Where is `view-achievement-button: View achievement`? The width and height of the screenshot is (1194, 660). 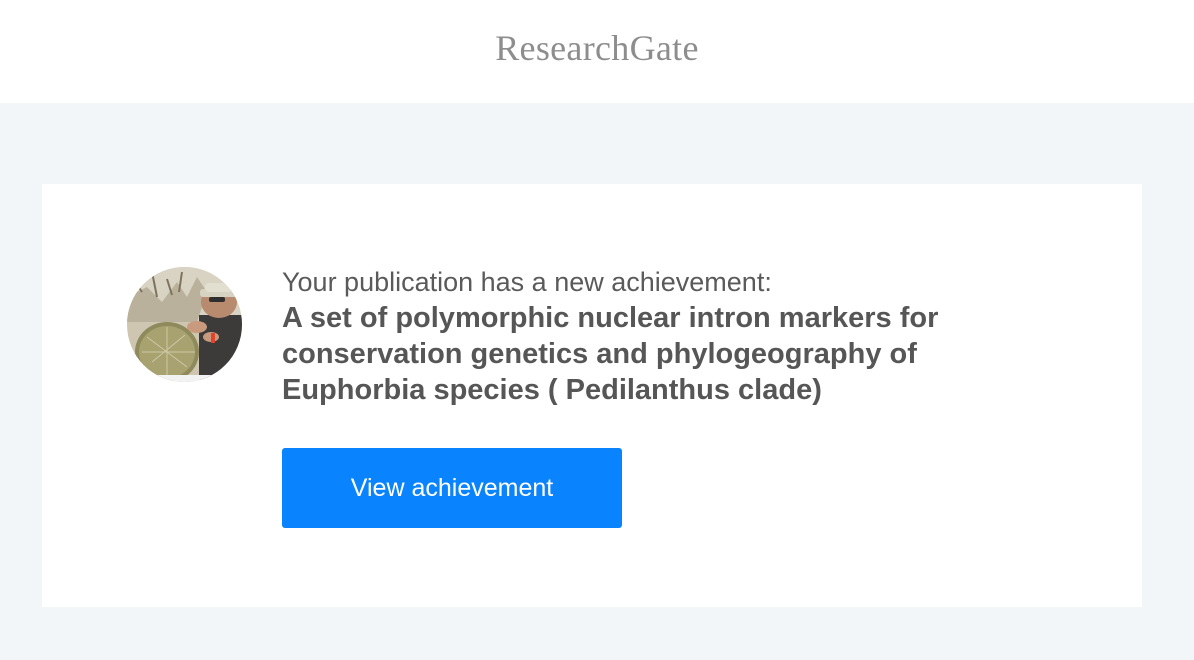 view-achievement-button: View achievement is located at coordinates (452, 488).